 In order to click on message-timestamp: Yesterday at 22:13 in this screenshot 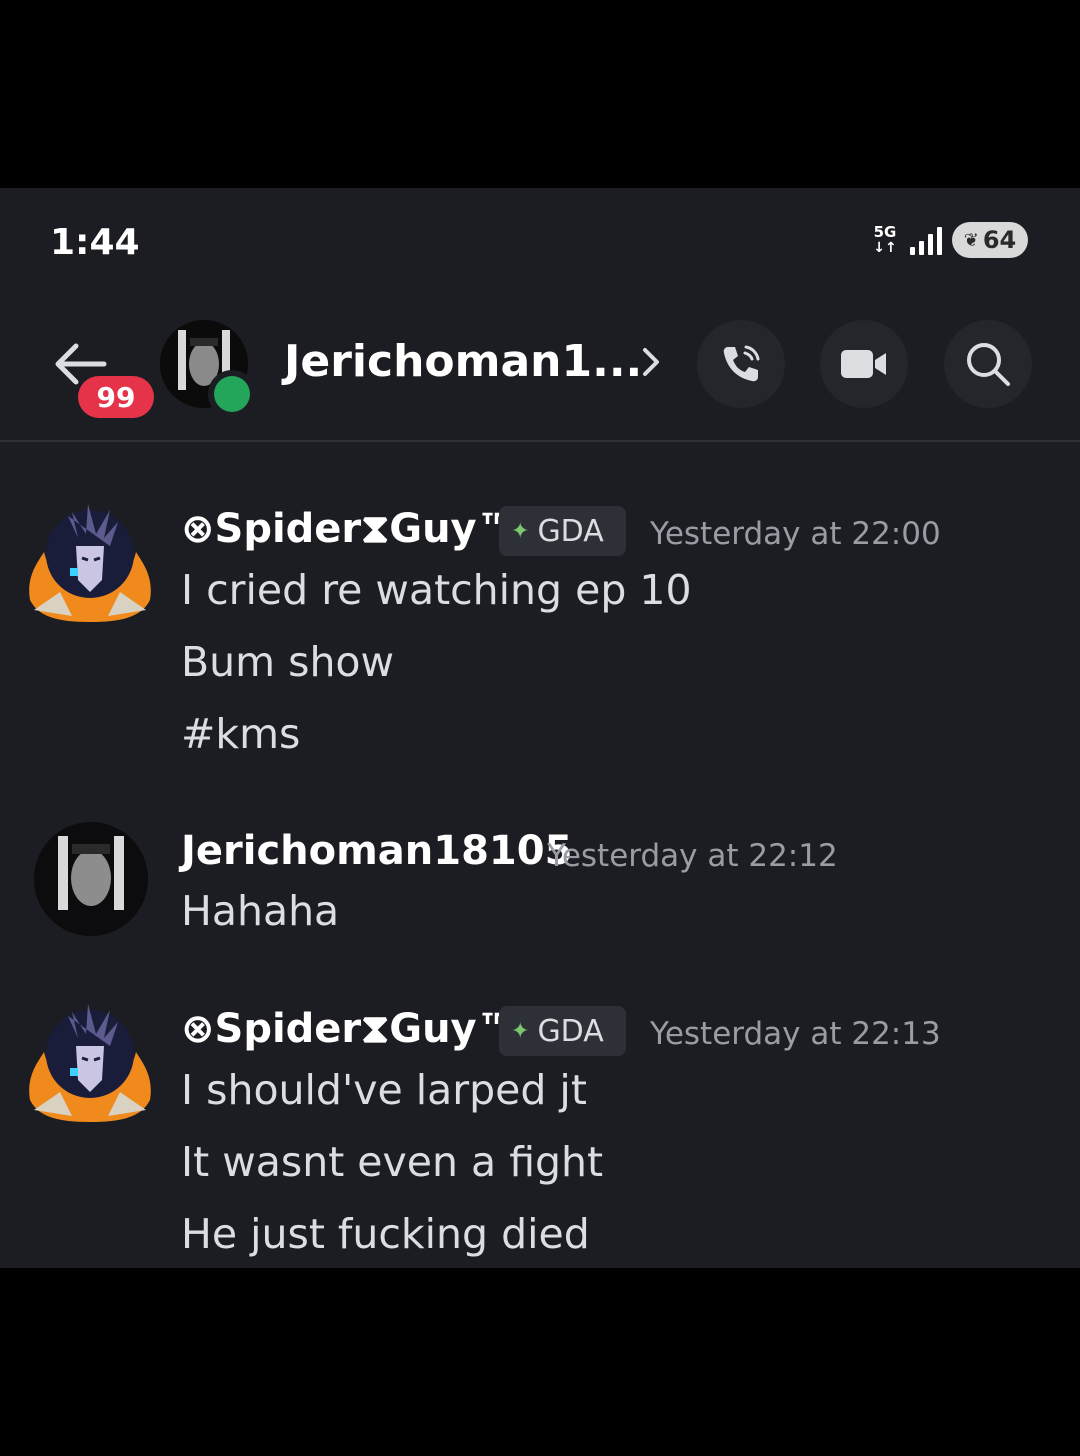, I will do `click(795, 1034)`.